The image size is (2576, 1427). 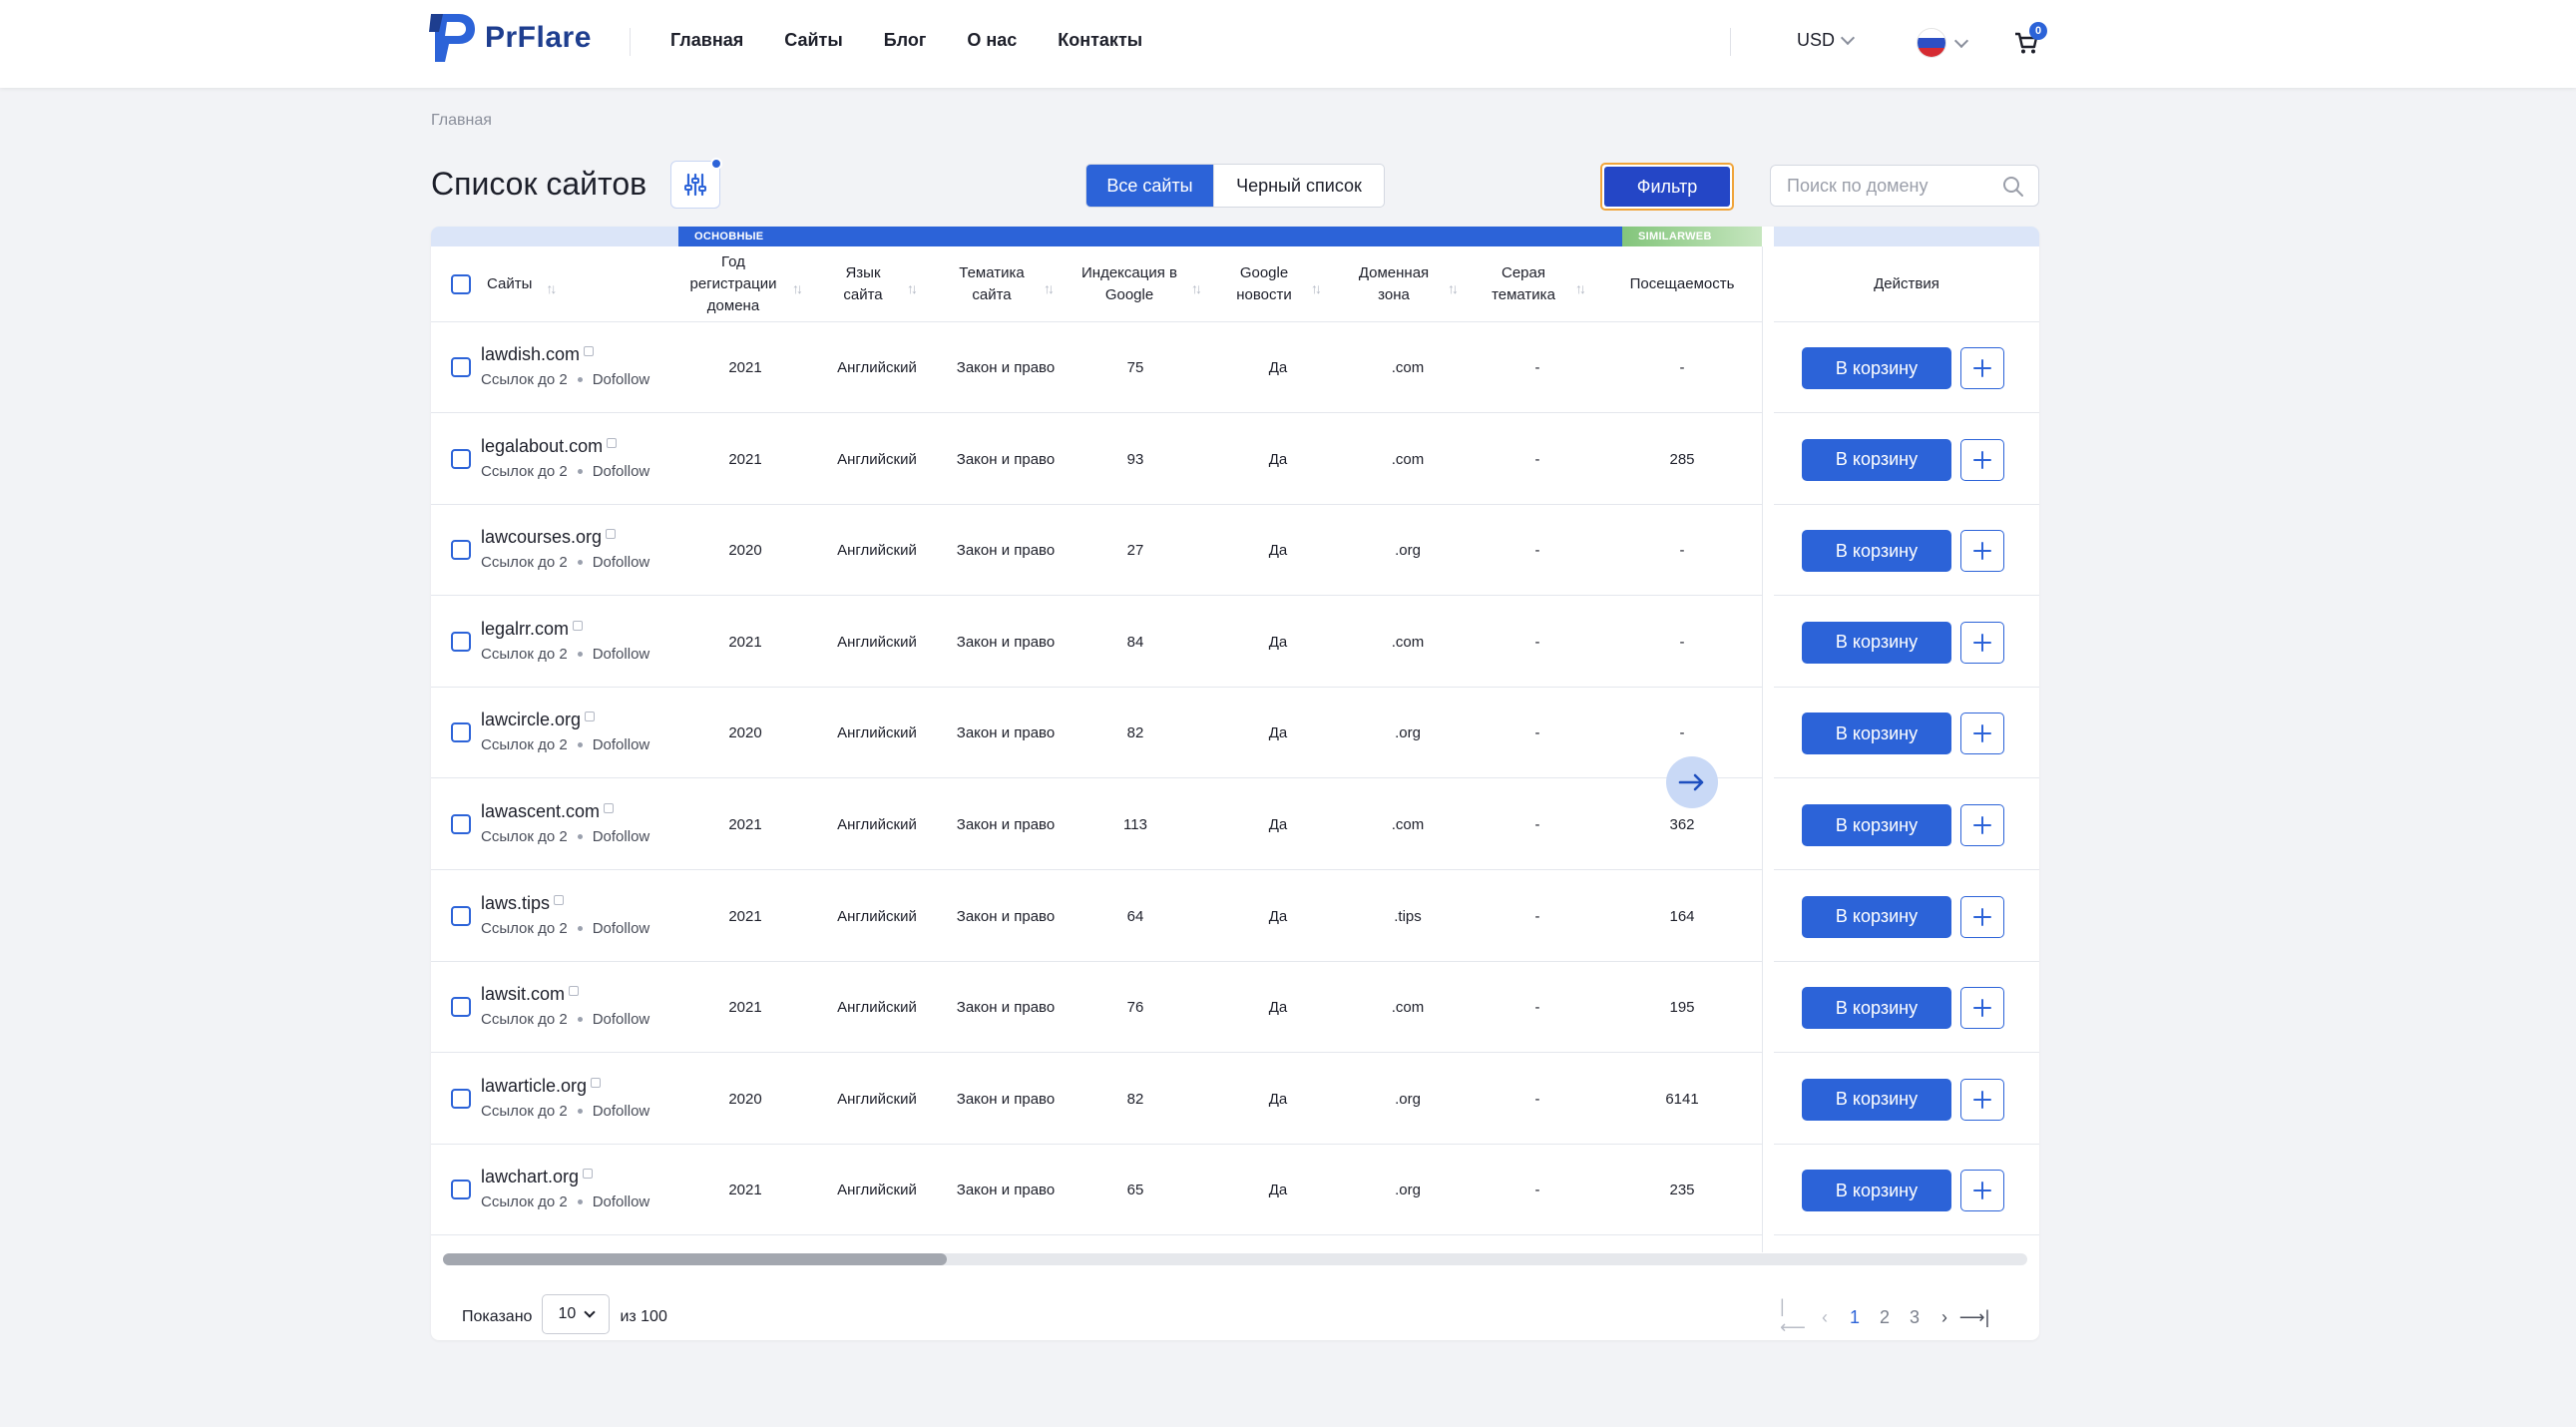 What do you see at coordinates (523, 994) in the screenshot?
I see `site-link: lawsit.com` at bounding box center [523, 994].